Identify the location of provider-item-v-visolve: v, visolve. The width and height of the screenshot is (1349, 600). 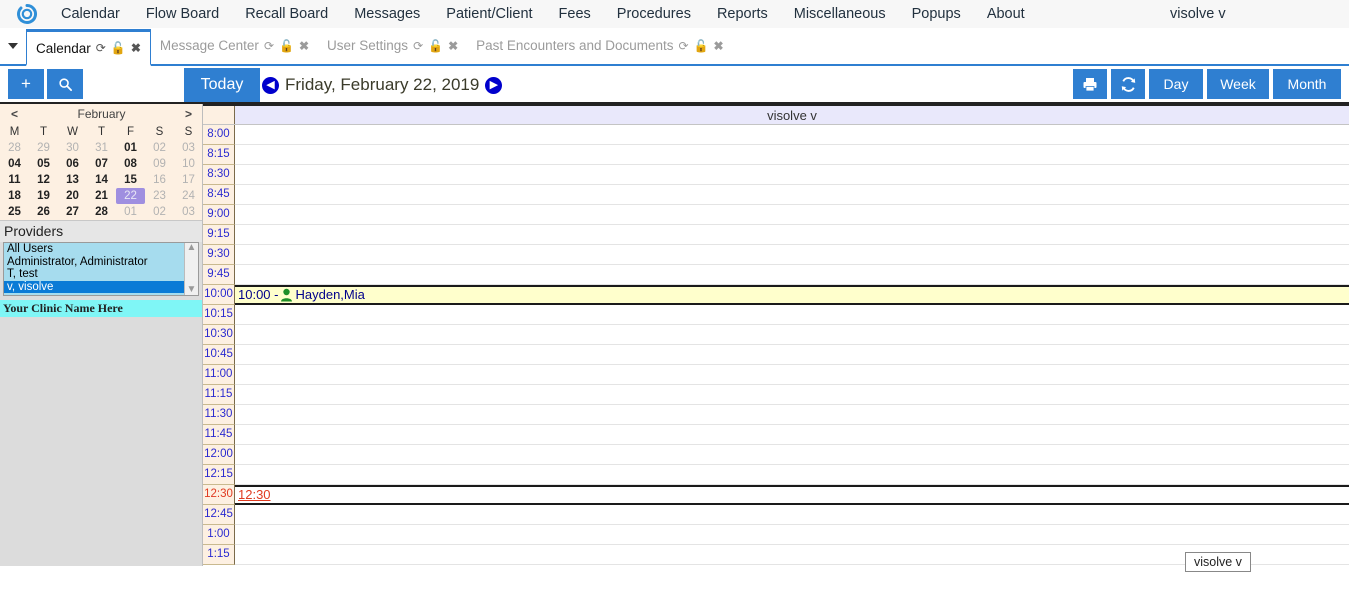
(94, 287).